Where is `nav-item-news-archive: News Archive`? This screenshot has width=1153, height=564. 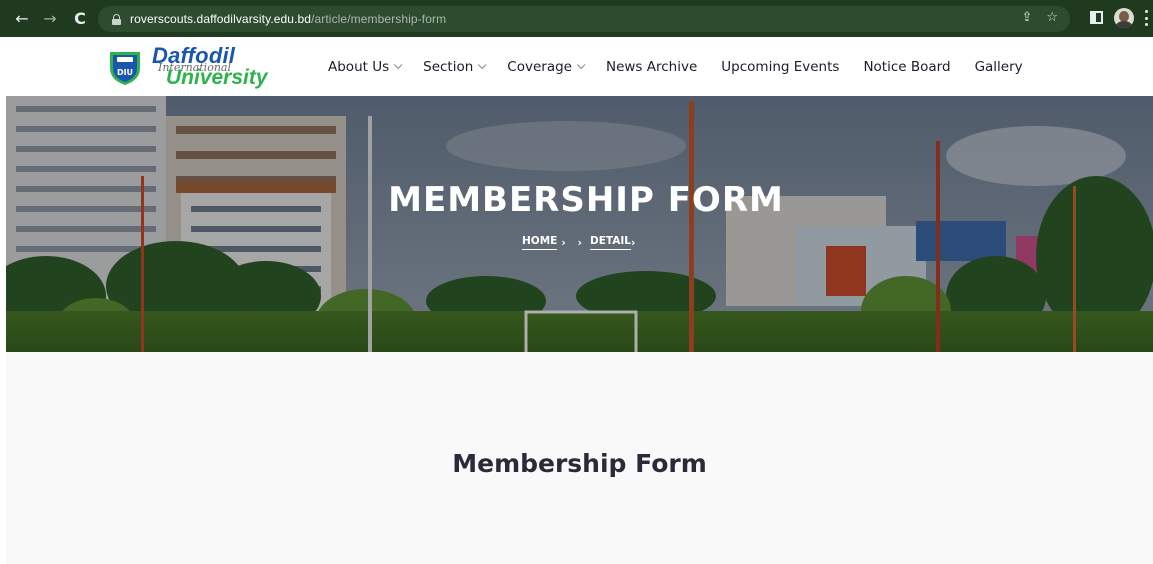 nav-item-news-archive: News Archive is located at coordinates (651, 67).